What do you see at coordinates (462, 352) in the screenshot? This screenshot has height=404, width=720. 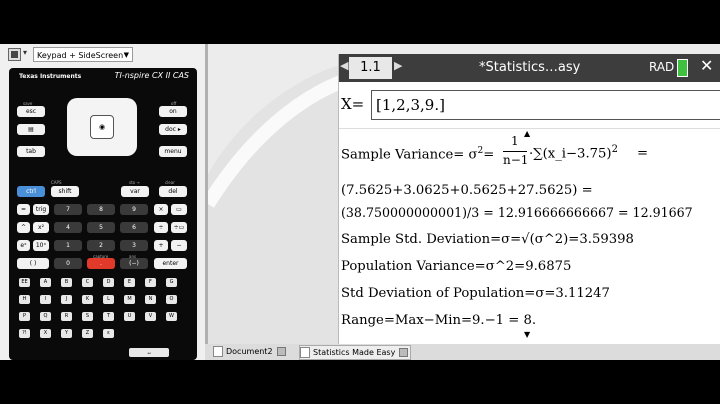 I see `document-tabs: Document2 Statistics Made Easy` at bounding box center [462, 352].